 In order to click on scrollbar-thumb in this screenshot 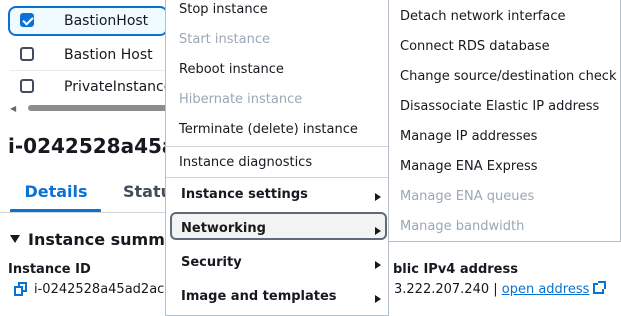, I will do `click(103, 108)`.